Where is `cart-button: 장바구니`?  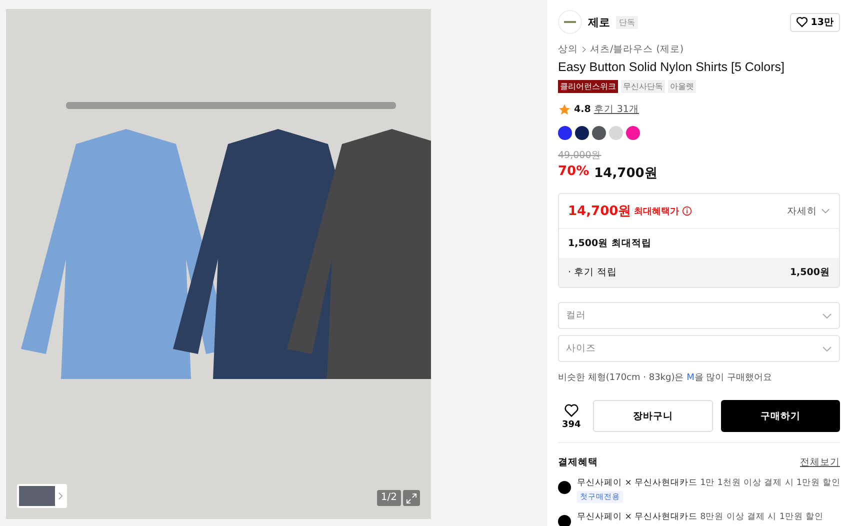 cart-button: 장바구니 is located at coordinates (653, 416).